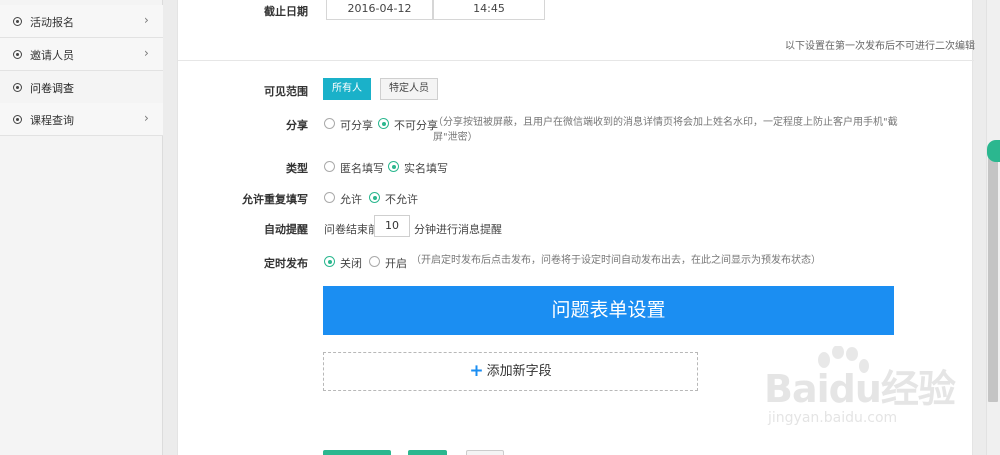 This screenshot has width=1000, height=455. Describe the element at coordinates (576, 60) in the screenshot. I see `divider` at that location.